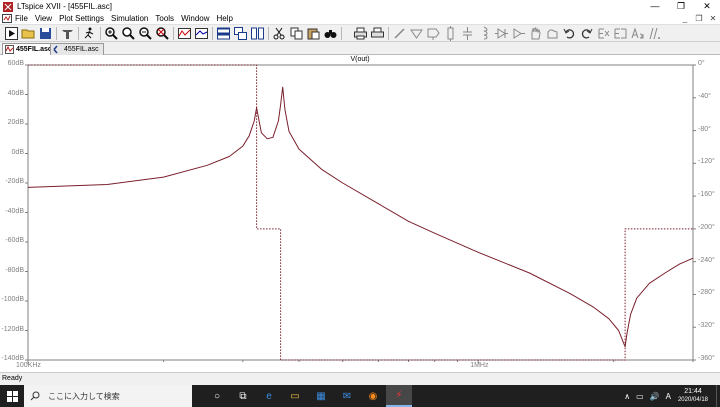 This screenshot has height=407, width=720. Describe the element at coordinates (15, 122) in the screenshot. I see `y-left-tick-label: 20dB` at that location.